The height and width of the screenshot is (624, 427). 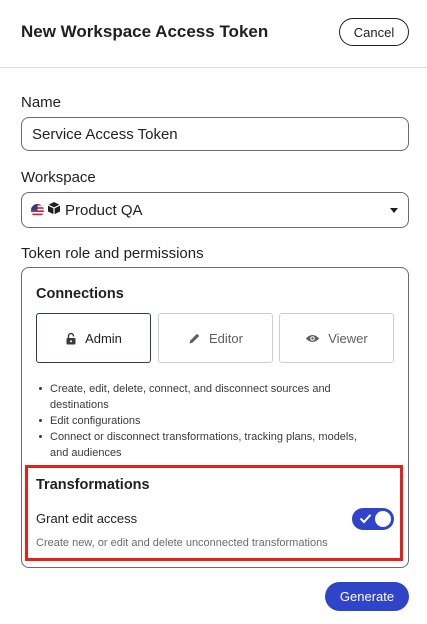 I want to click on transformations-title: Transformations, so click(x=93, y=485).